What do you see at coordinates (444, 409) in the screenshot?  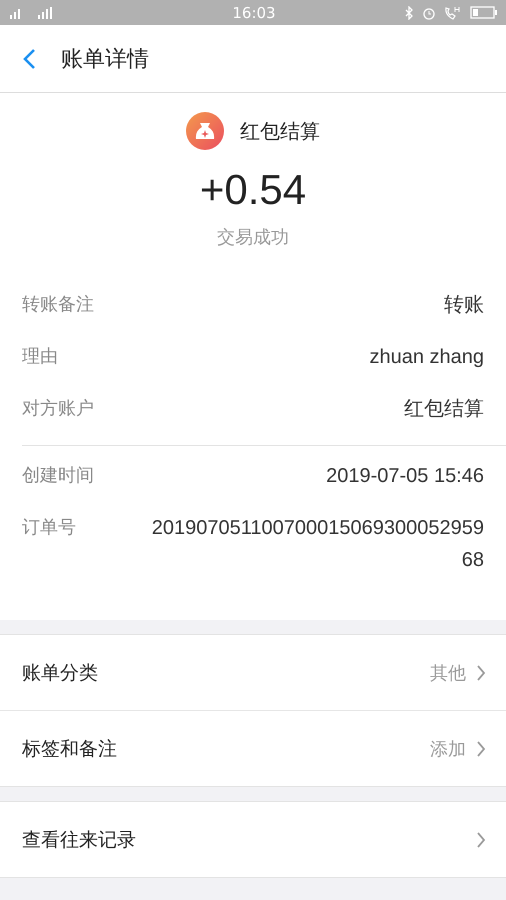 I see `detail-value: 红包结算` at bounding box center [444, 409].